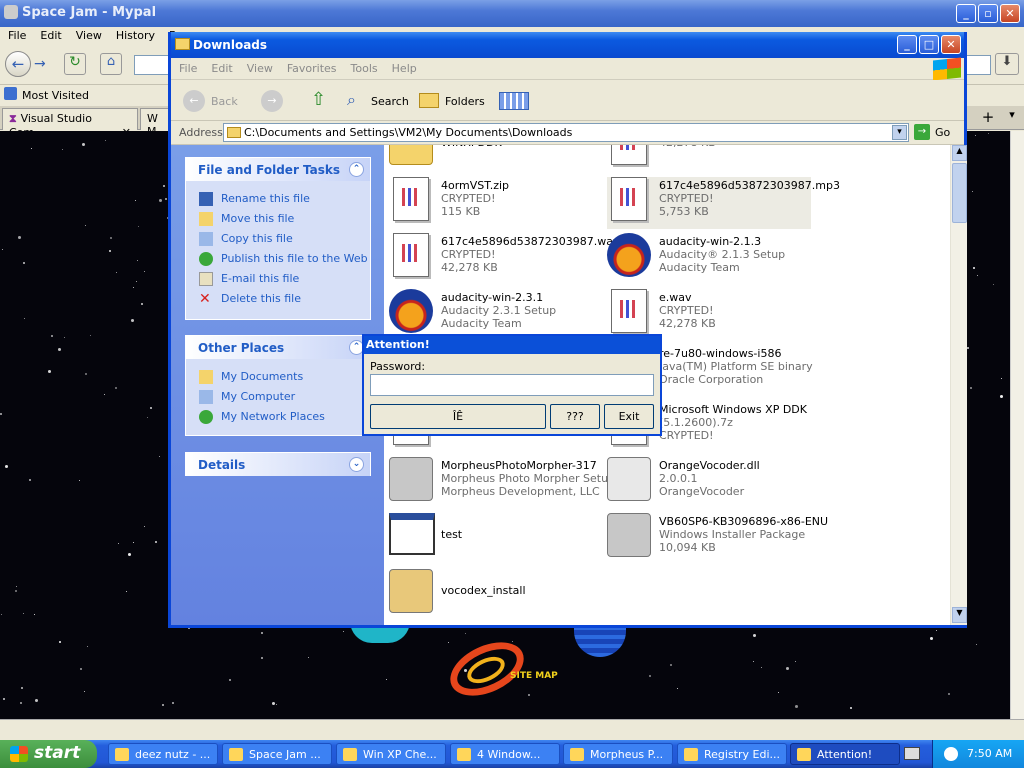  I want to click on explorer-maximize-icon: □, so click(929, 44).